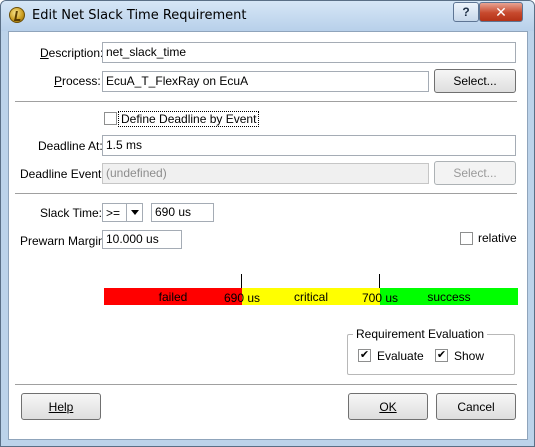 This screenshot has width=535, height=447. I want to click on show-label: Show, so click(469, 356).